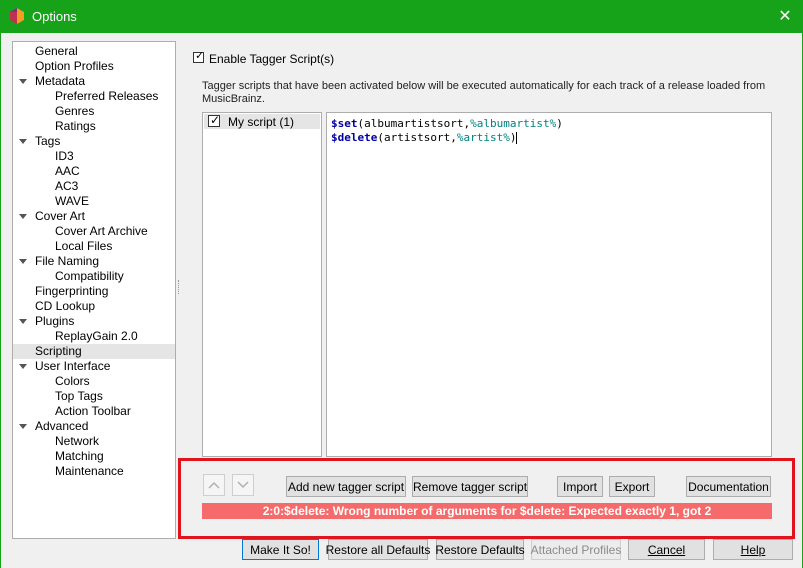 This screenshot has width=803, height=568. What do you see at coordinates (480, 549) in the screenshot?
I see `restore-defaults-button: Restore Defaults` at bounding box center [480, 549].